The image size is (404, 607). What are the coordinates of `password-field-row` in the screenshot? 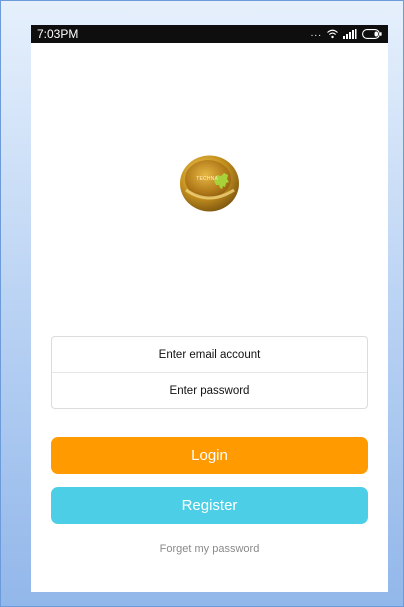 It's located at (209, 391).